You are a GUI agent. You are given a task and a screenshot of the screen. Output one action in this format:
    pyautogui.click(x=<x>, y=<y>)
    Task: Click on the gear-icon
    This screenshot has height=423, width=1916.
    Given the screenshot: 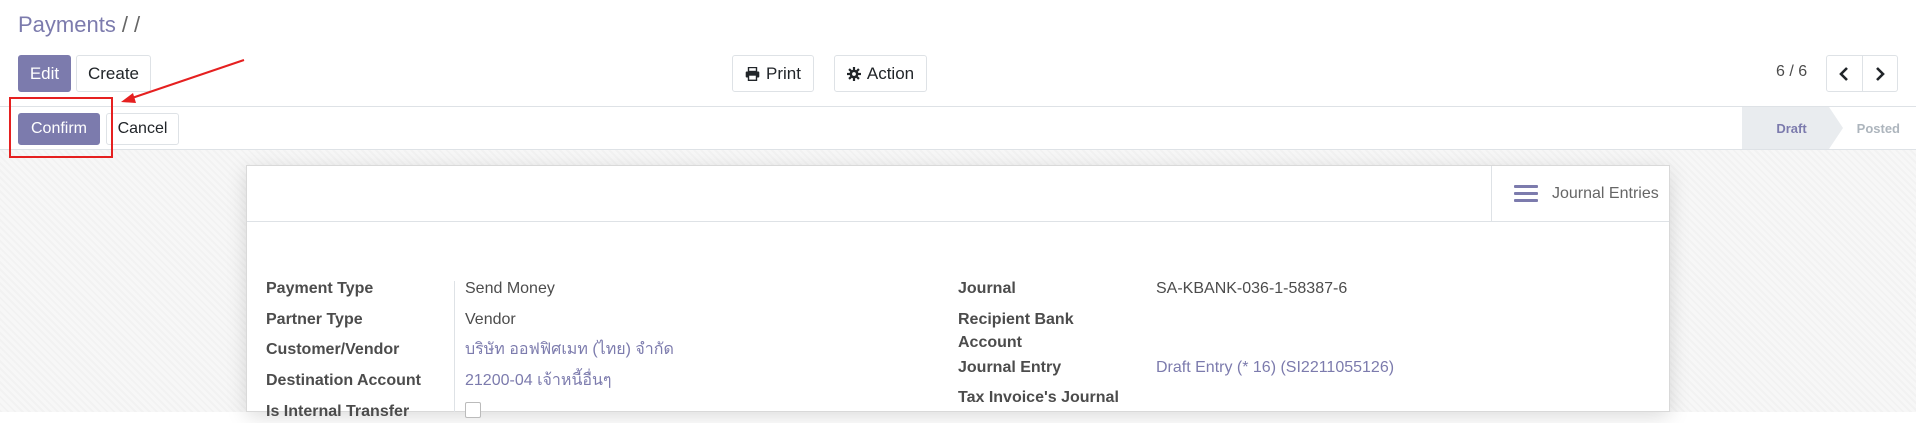 What is the action you would take?
    pyautogui.click(x=853, y=73)
    